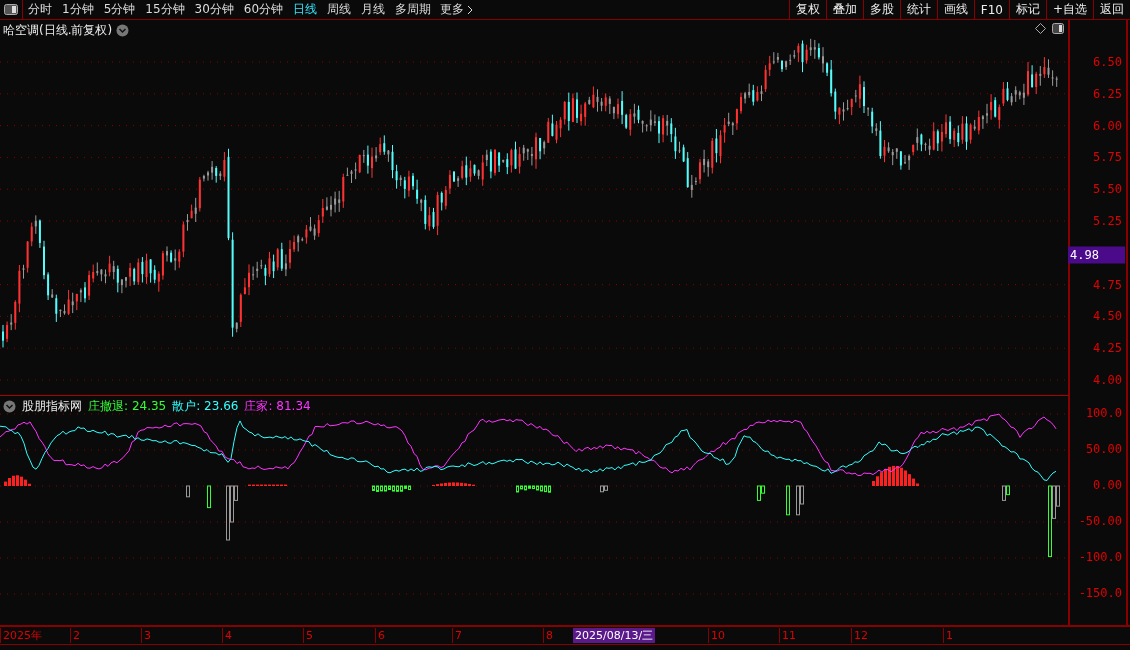  I want to click on axis-label: -100.0, so click(1100, 557).